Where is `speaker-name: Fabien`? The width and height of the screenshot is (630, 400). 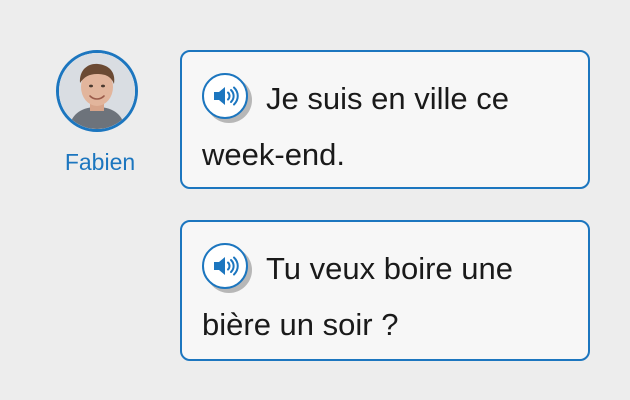
speaker-name: Fabien is located at coordinates (100, 162).